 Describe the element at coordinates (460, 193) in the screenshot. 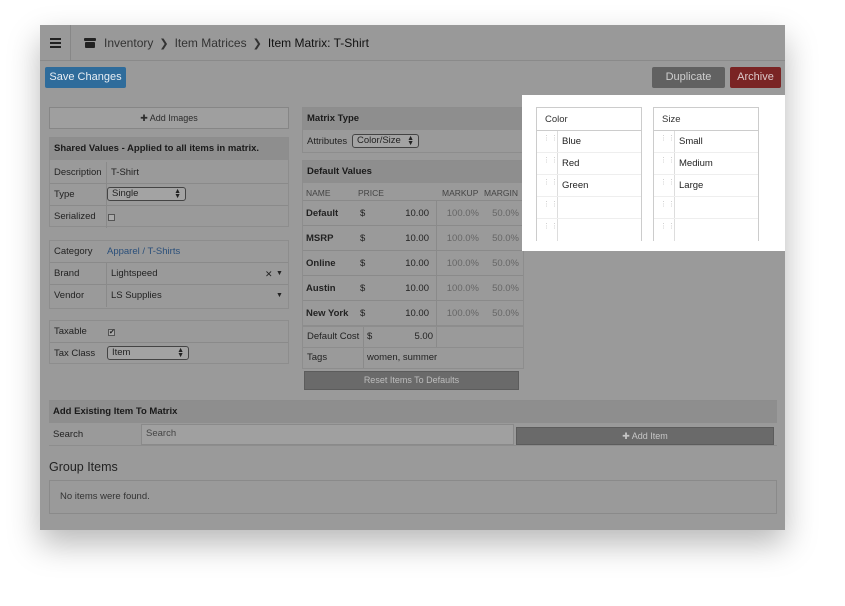

I see `col-markup: MARKUP` at that location.